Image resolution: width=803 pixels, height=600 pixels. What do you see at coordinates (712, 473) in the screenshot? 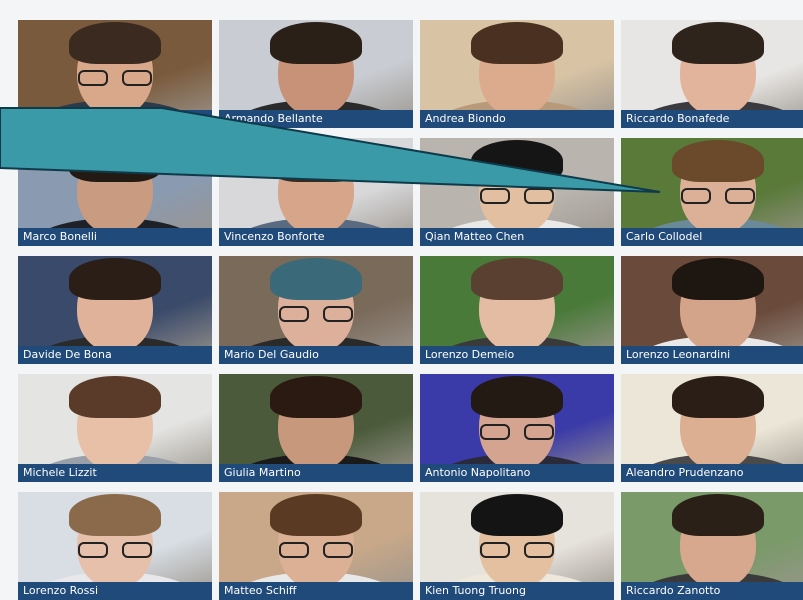
I see `student-name: Aleandro Prudenzano` at bounding box center [712, 473].